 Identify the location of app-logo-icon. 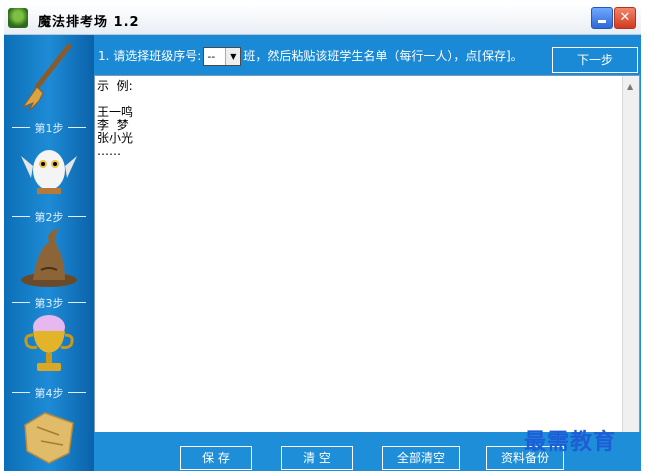
(18, 18).